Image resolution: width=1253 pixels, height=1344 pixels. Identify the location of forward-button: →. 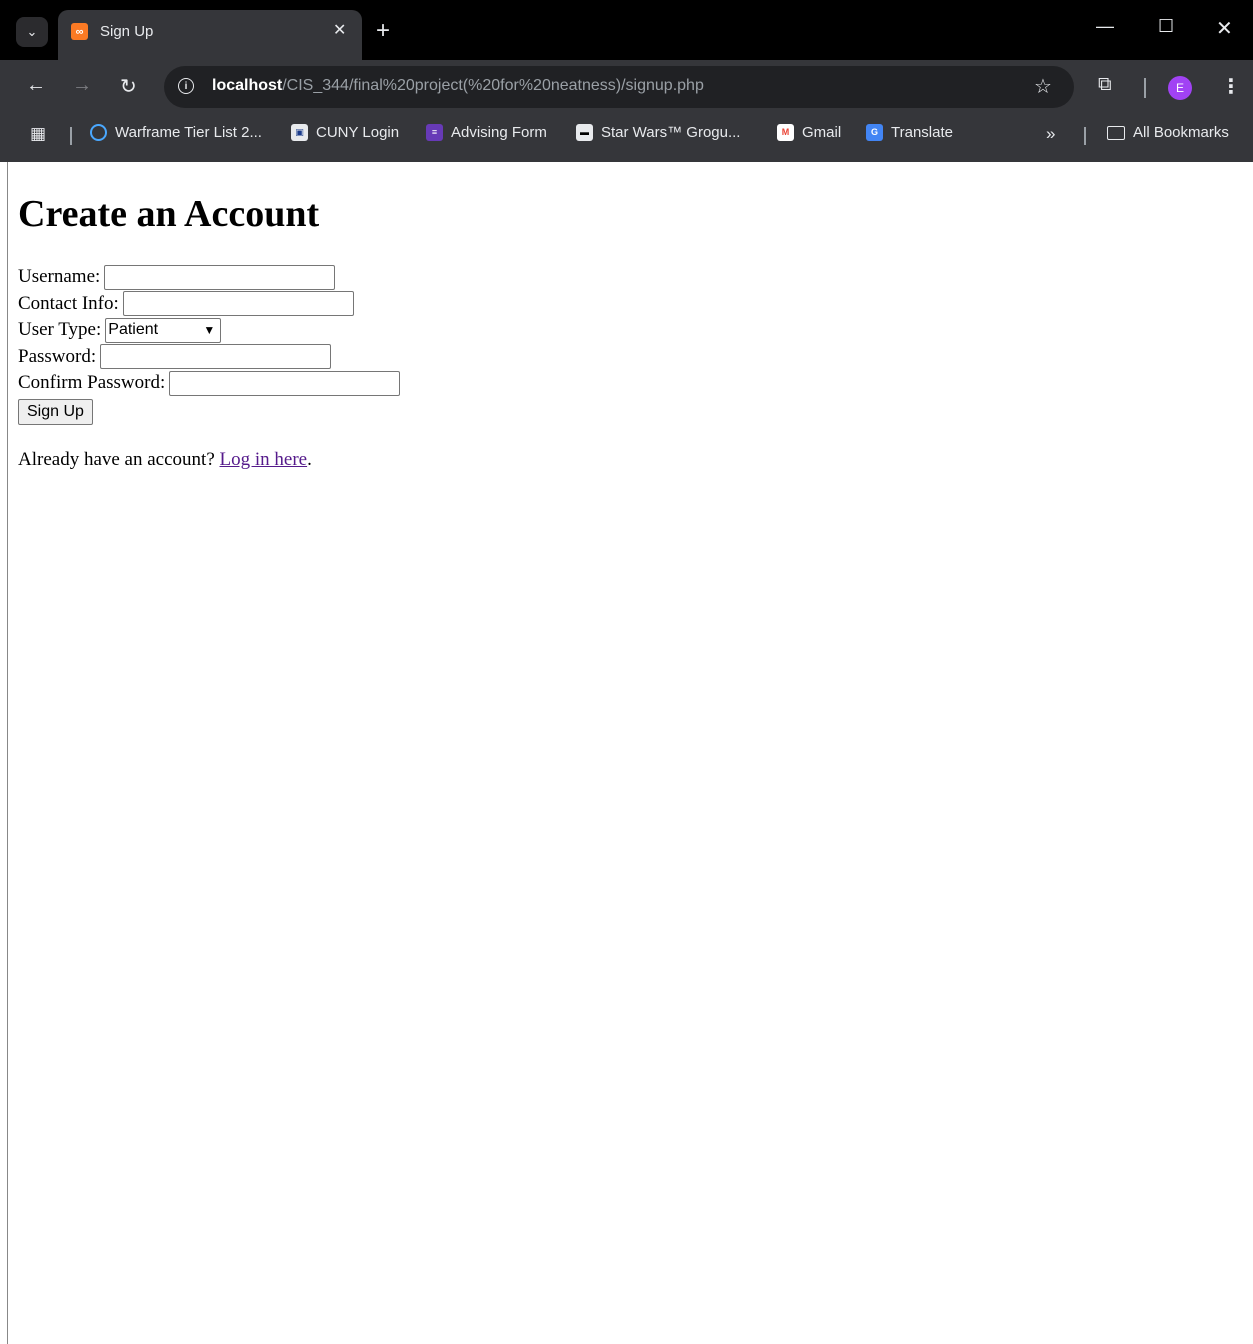
(82, 85).